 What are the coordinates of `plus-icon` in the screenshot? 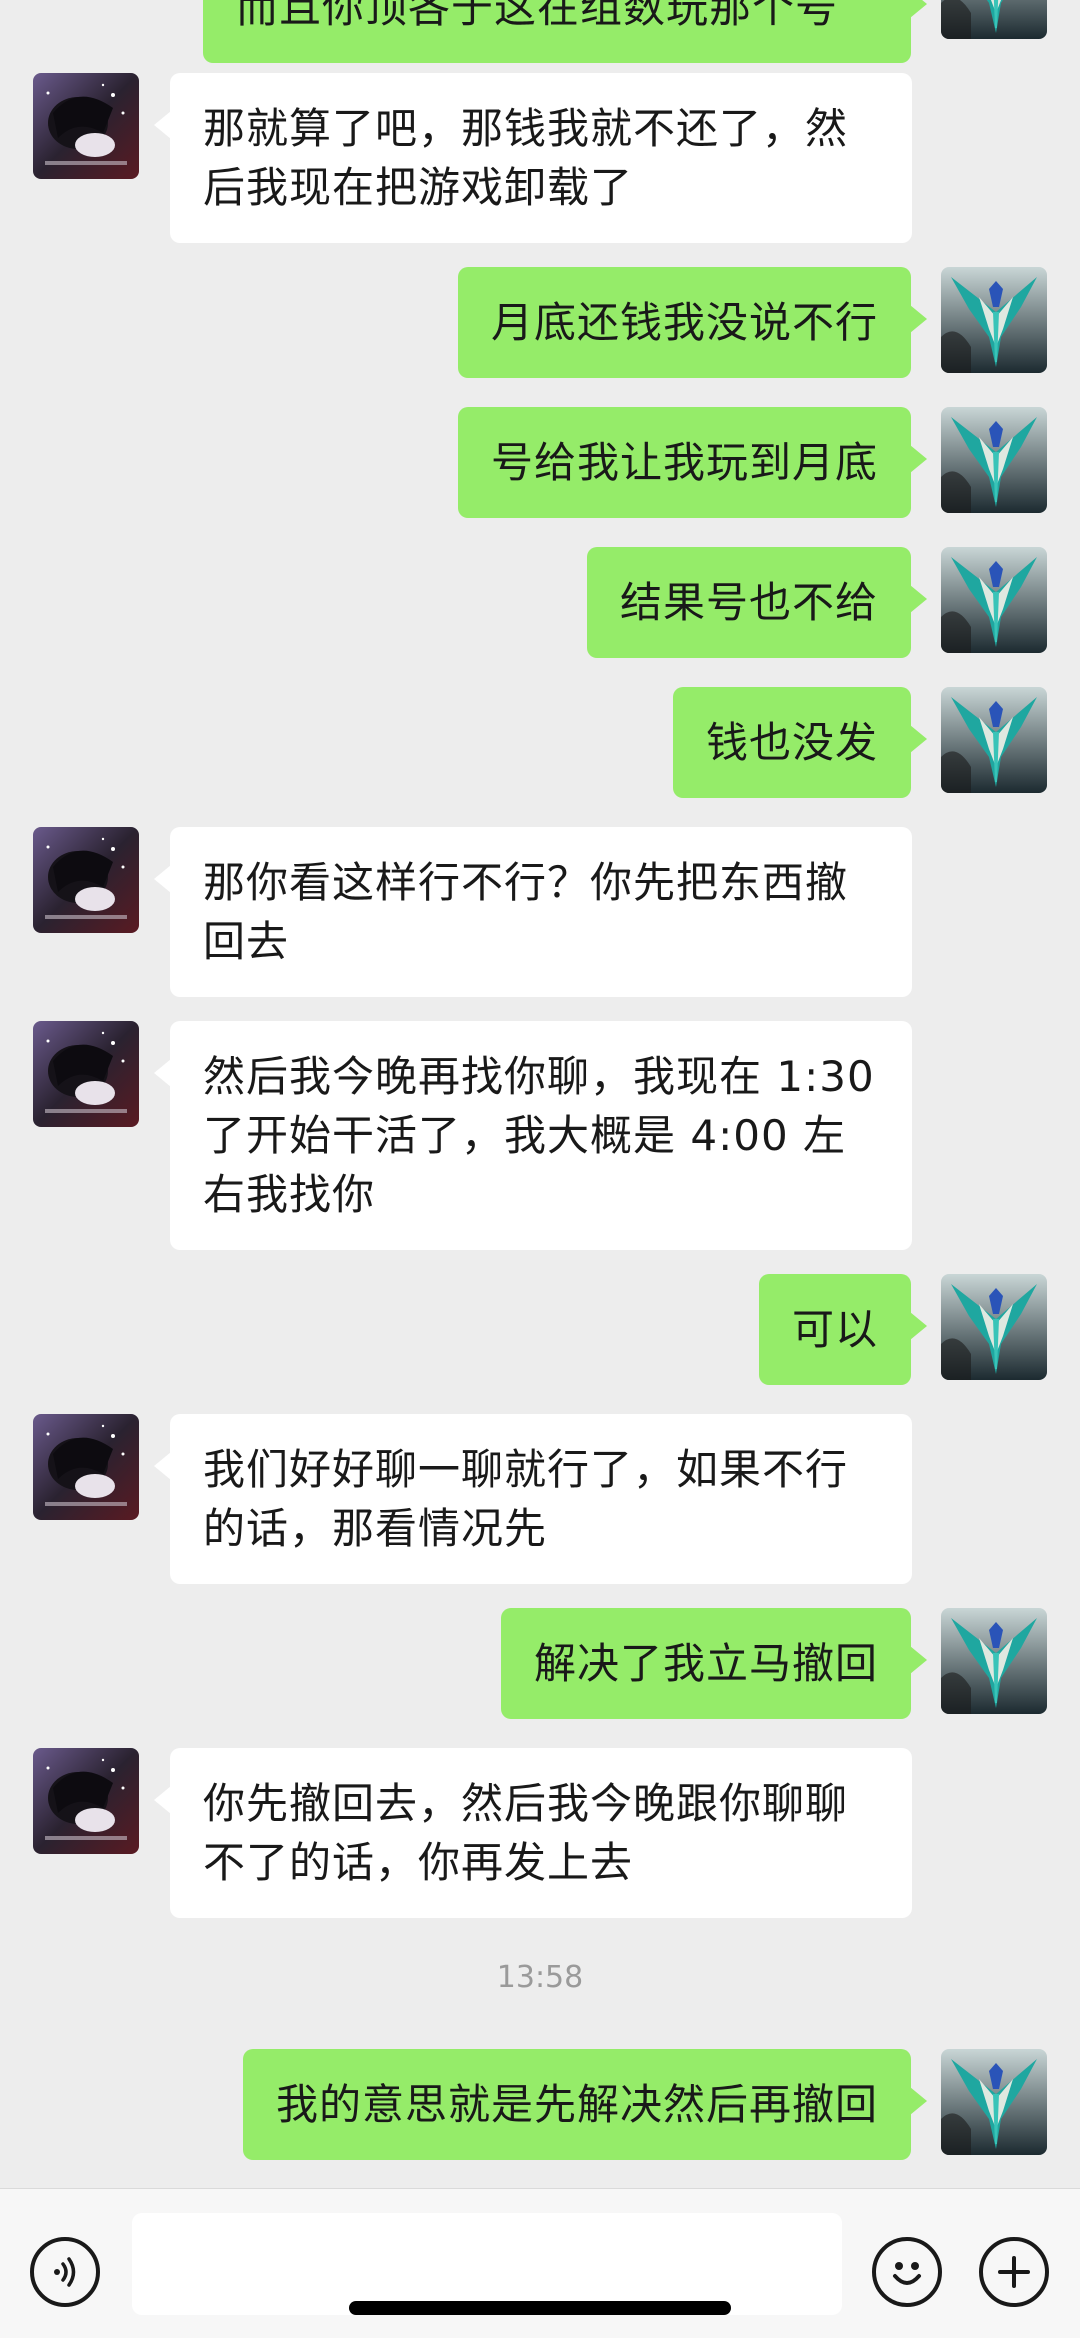 It's located at (1014, 2272).